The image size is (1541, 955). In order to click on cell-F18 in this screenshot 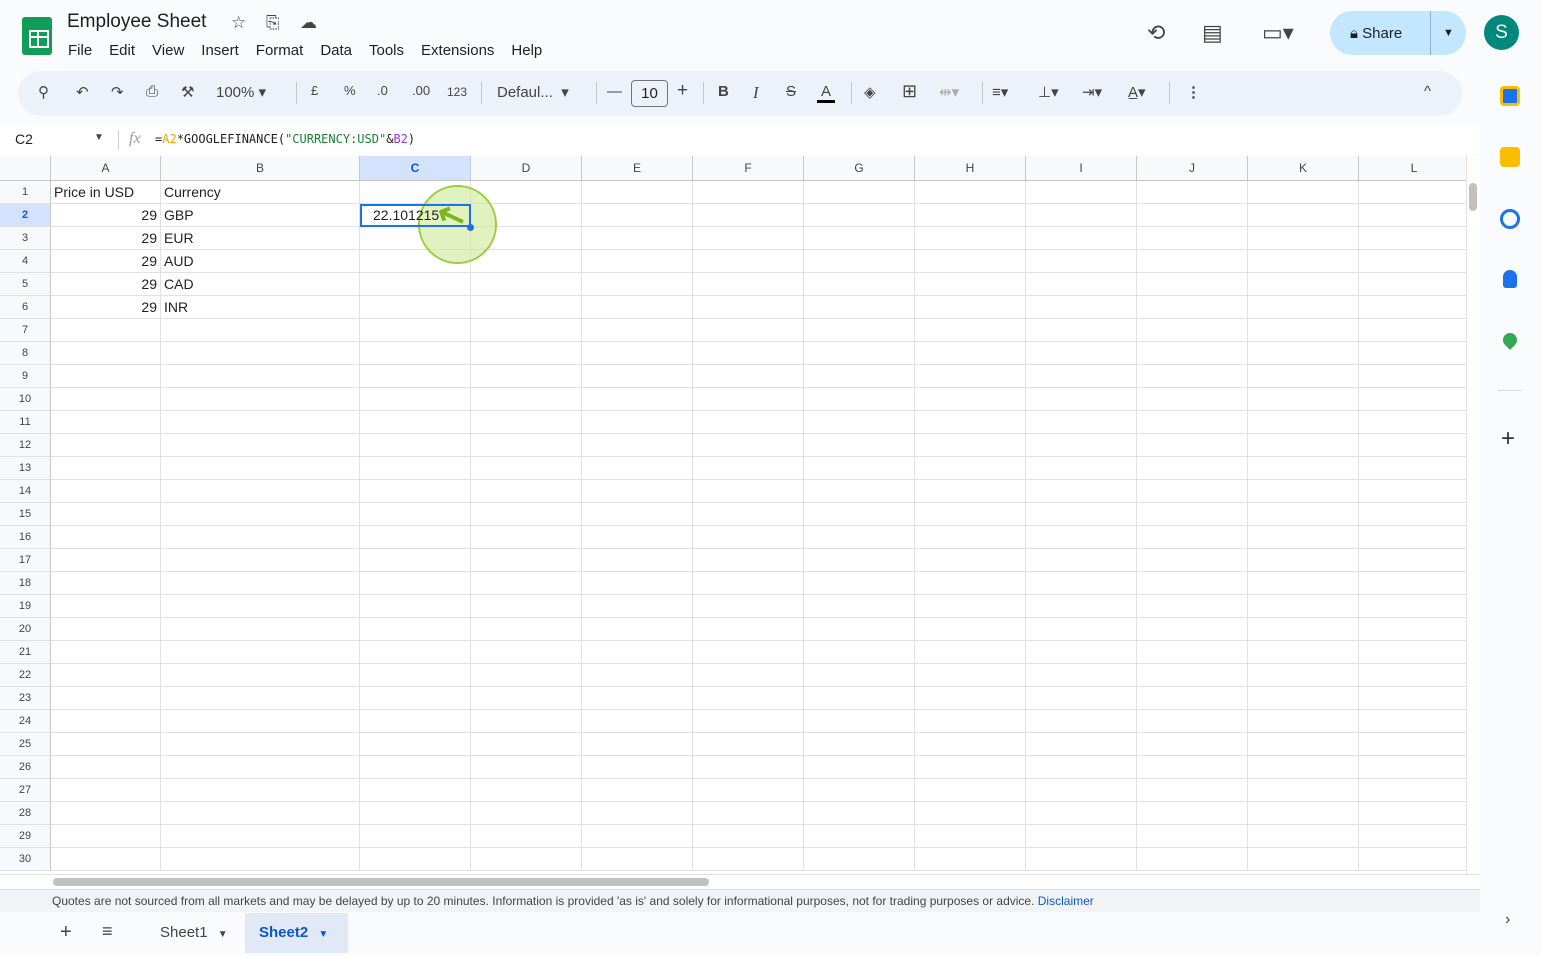, I will do `click(748, 583)`.